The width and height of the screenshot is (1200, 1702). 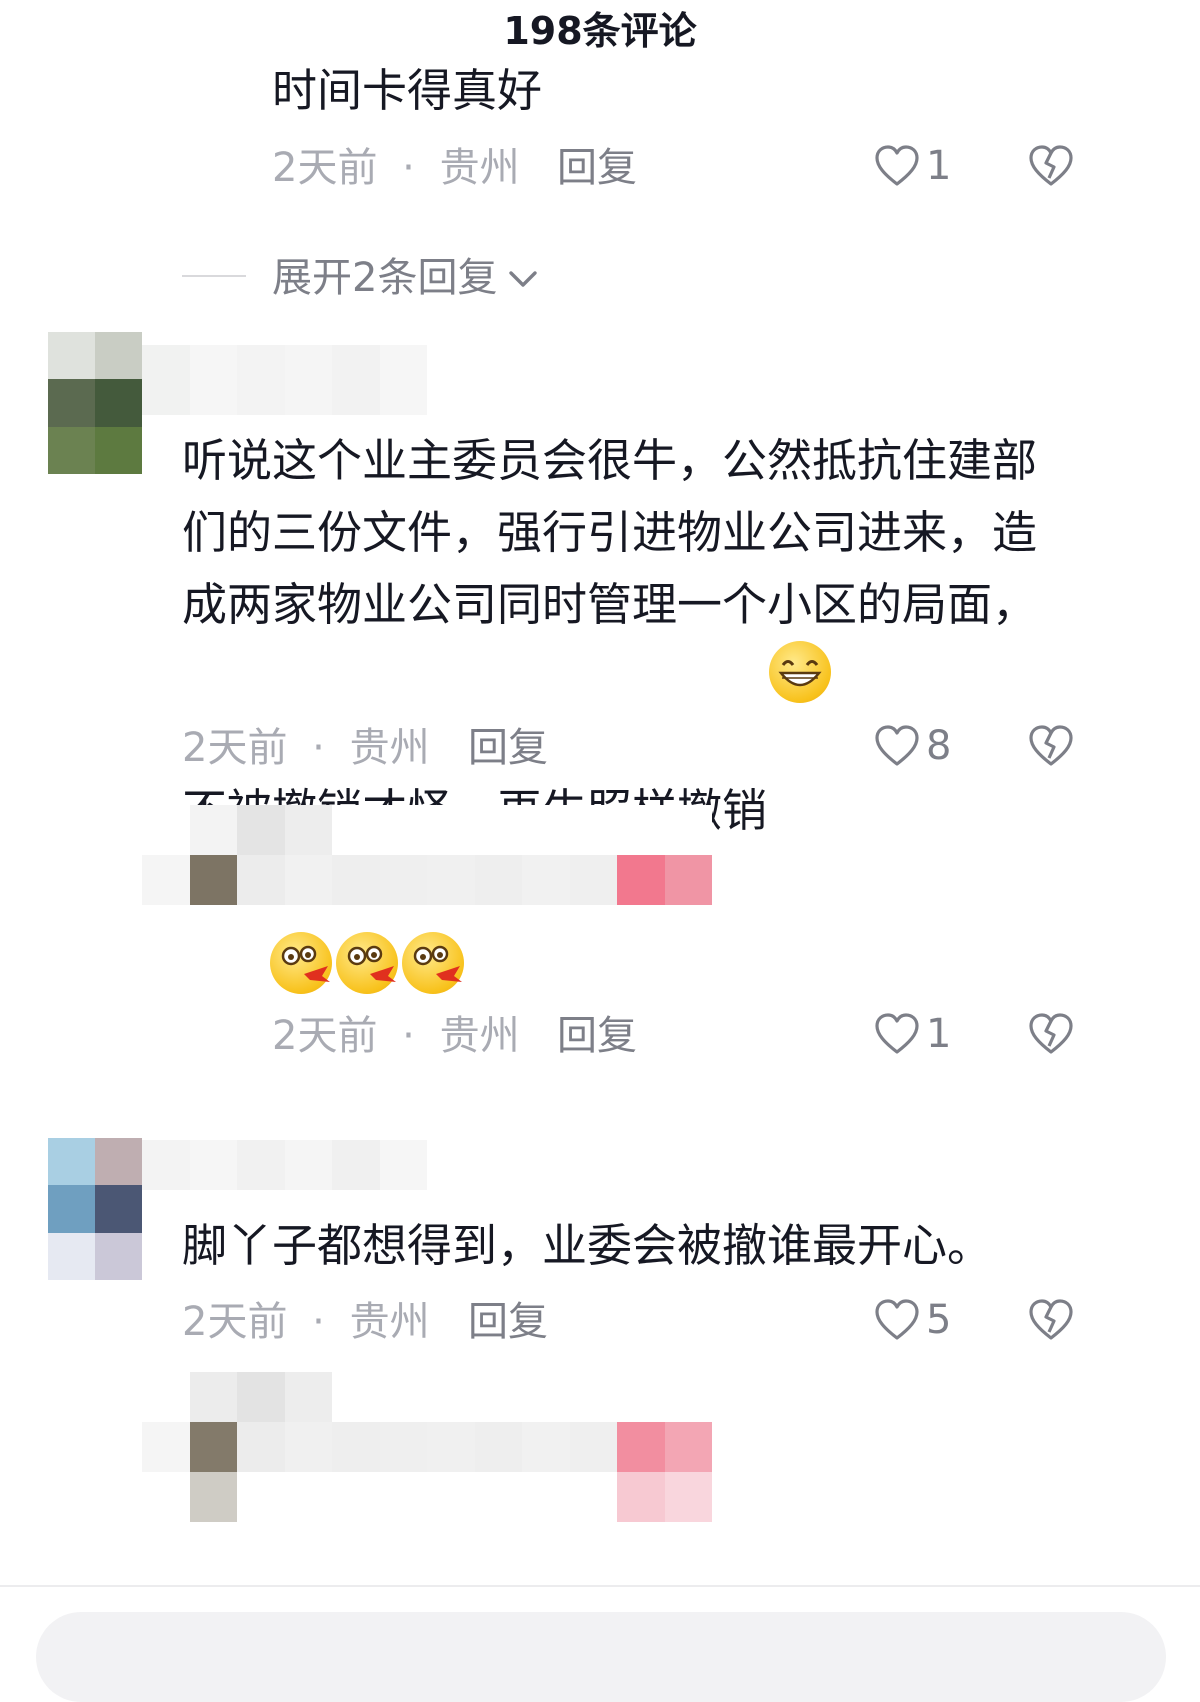 What do you see at coordinates (600, 31) in the screenshot?
I see `comments-count-title: 198条评论` at bounding box center [600, 31].